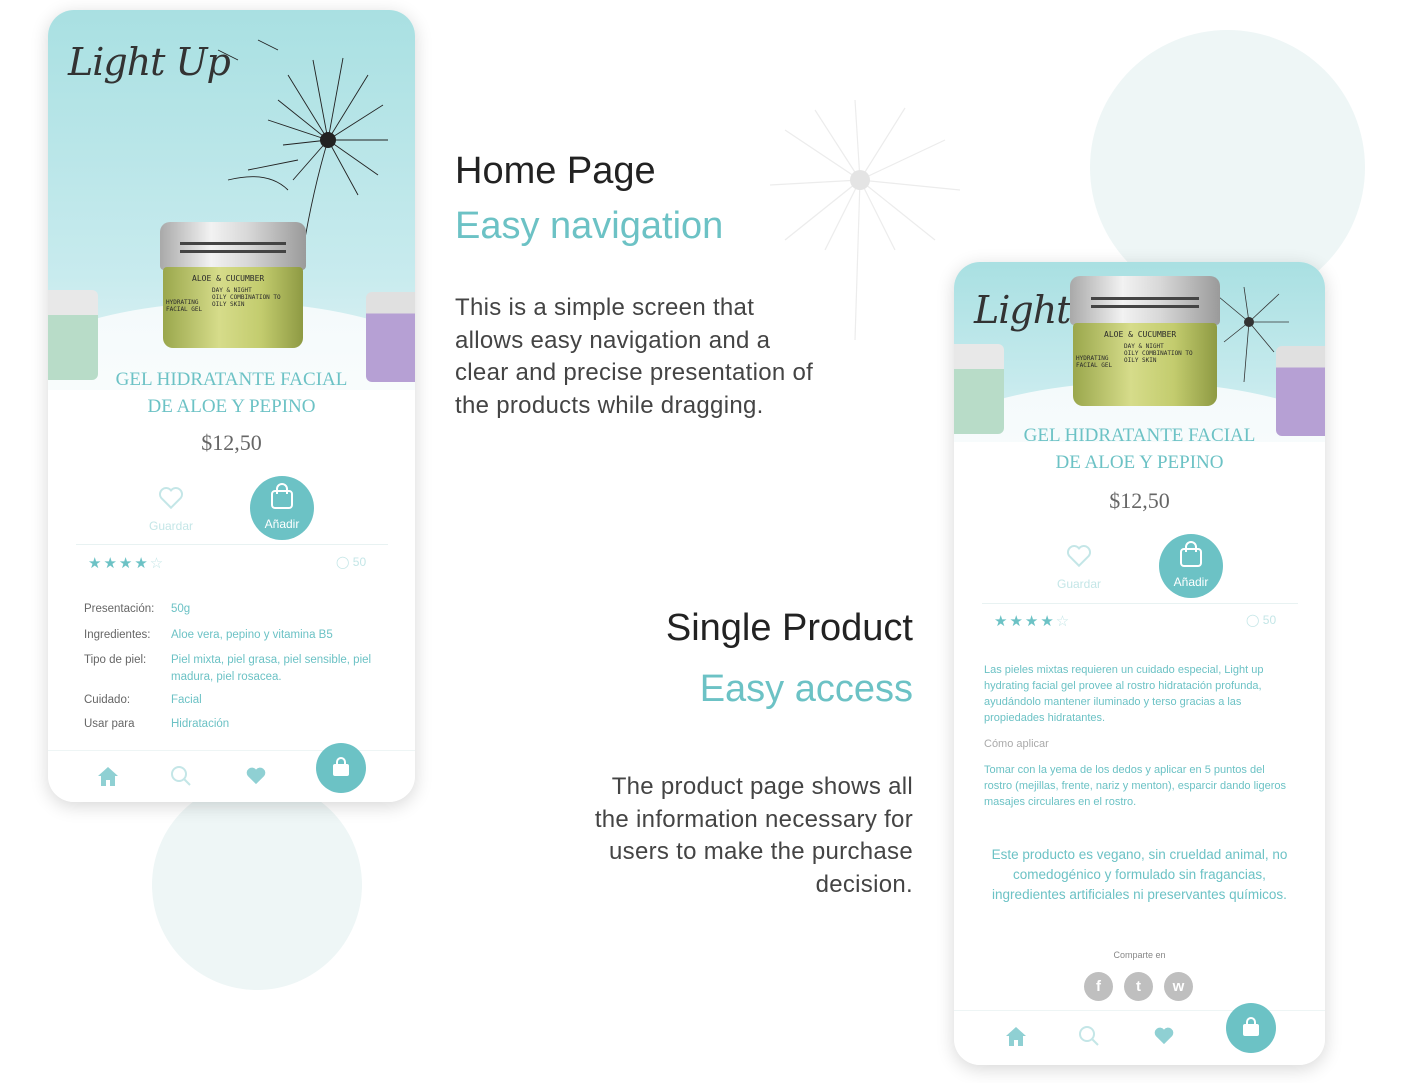  Describe the element at coordinates (789, 628) in the screenshot. I see `single-section-title: Single Product` at that location.